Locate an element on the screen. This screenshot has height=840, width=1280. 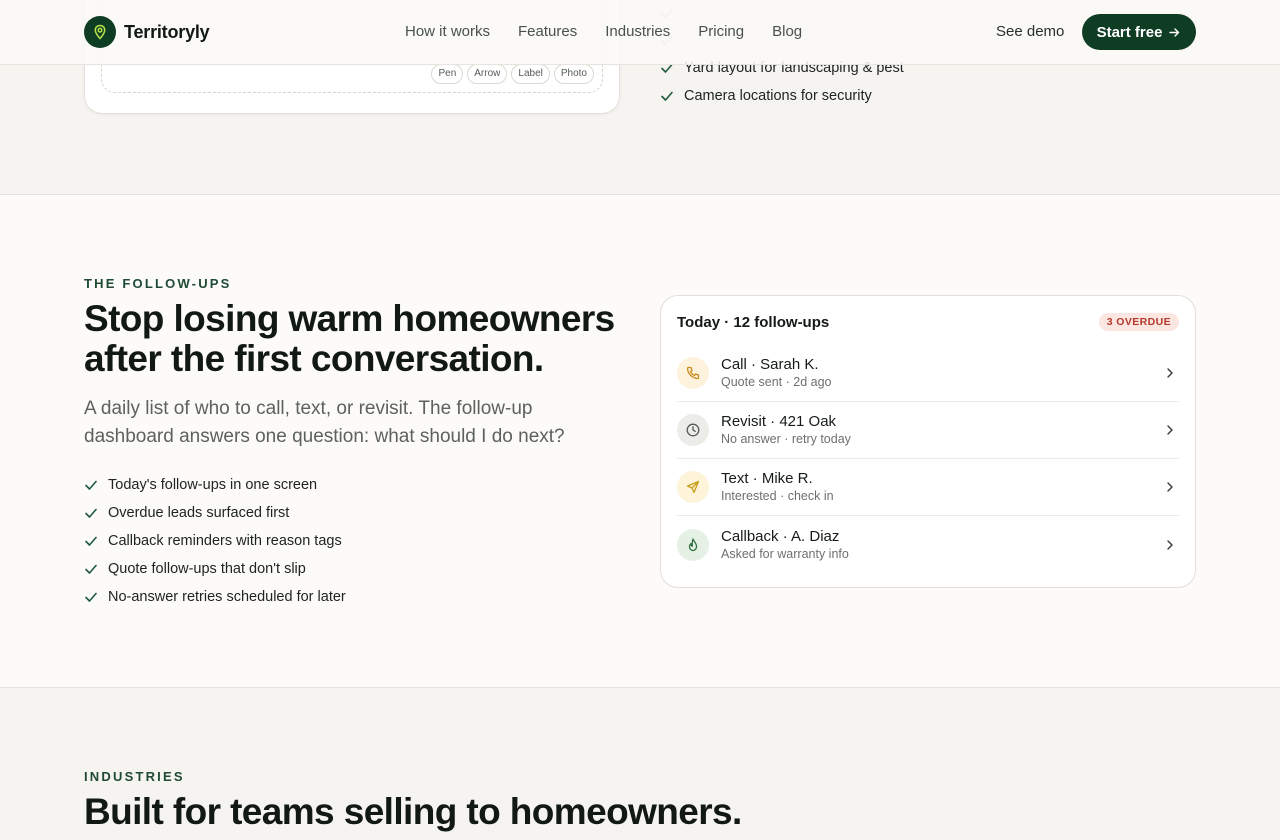
followups-card-title: Today · 12 follow-ups is located at coordinates (753, 322).